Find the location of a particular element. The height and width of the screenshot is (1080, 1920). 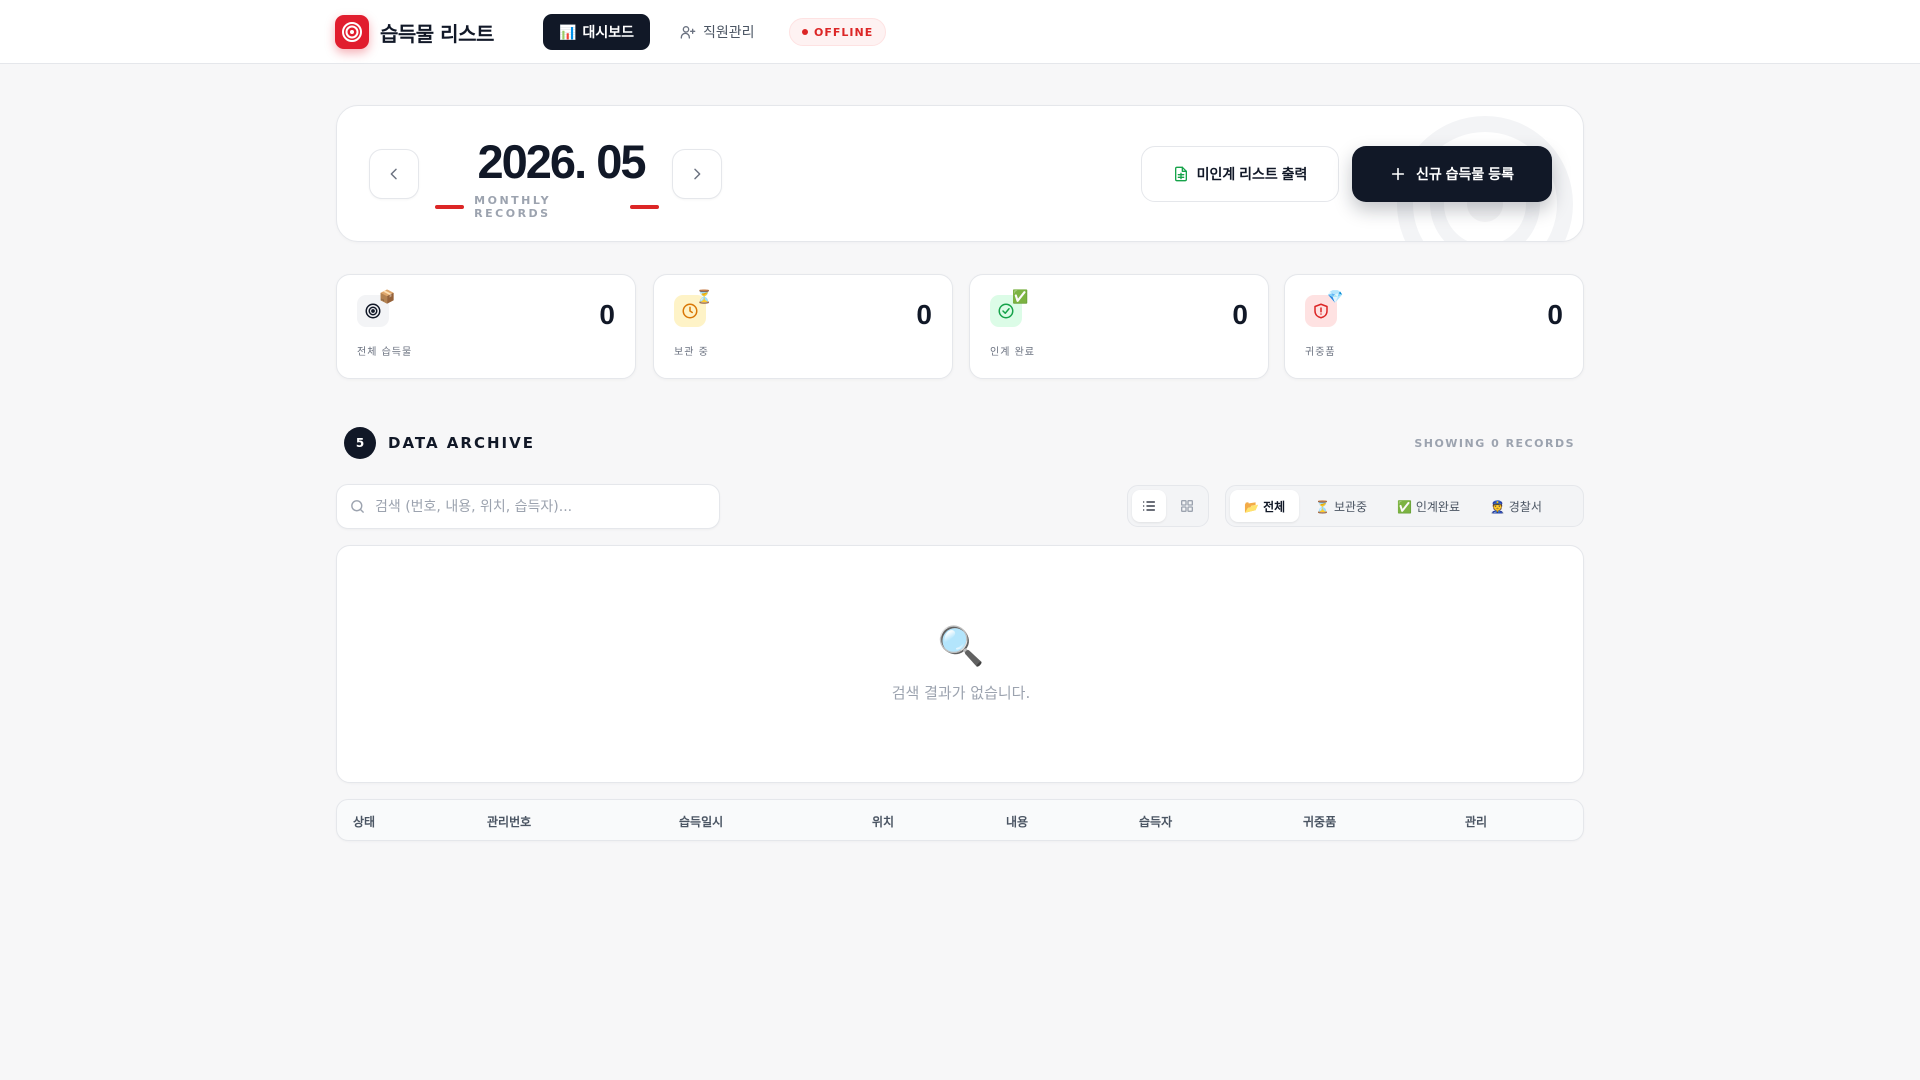

stat-label-stored: 보관 중 is located at coordinates (691, 352).